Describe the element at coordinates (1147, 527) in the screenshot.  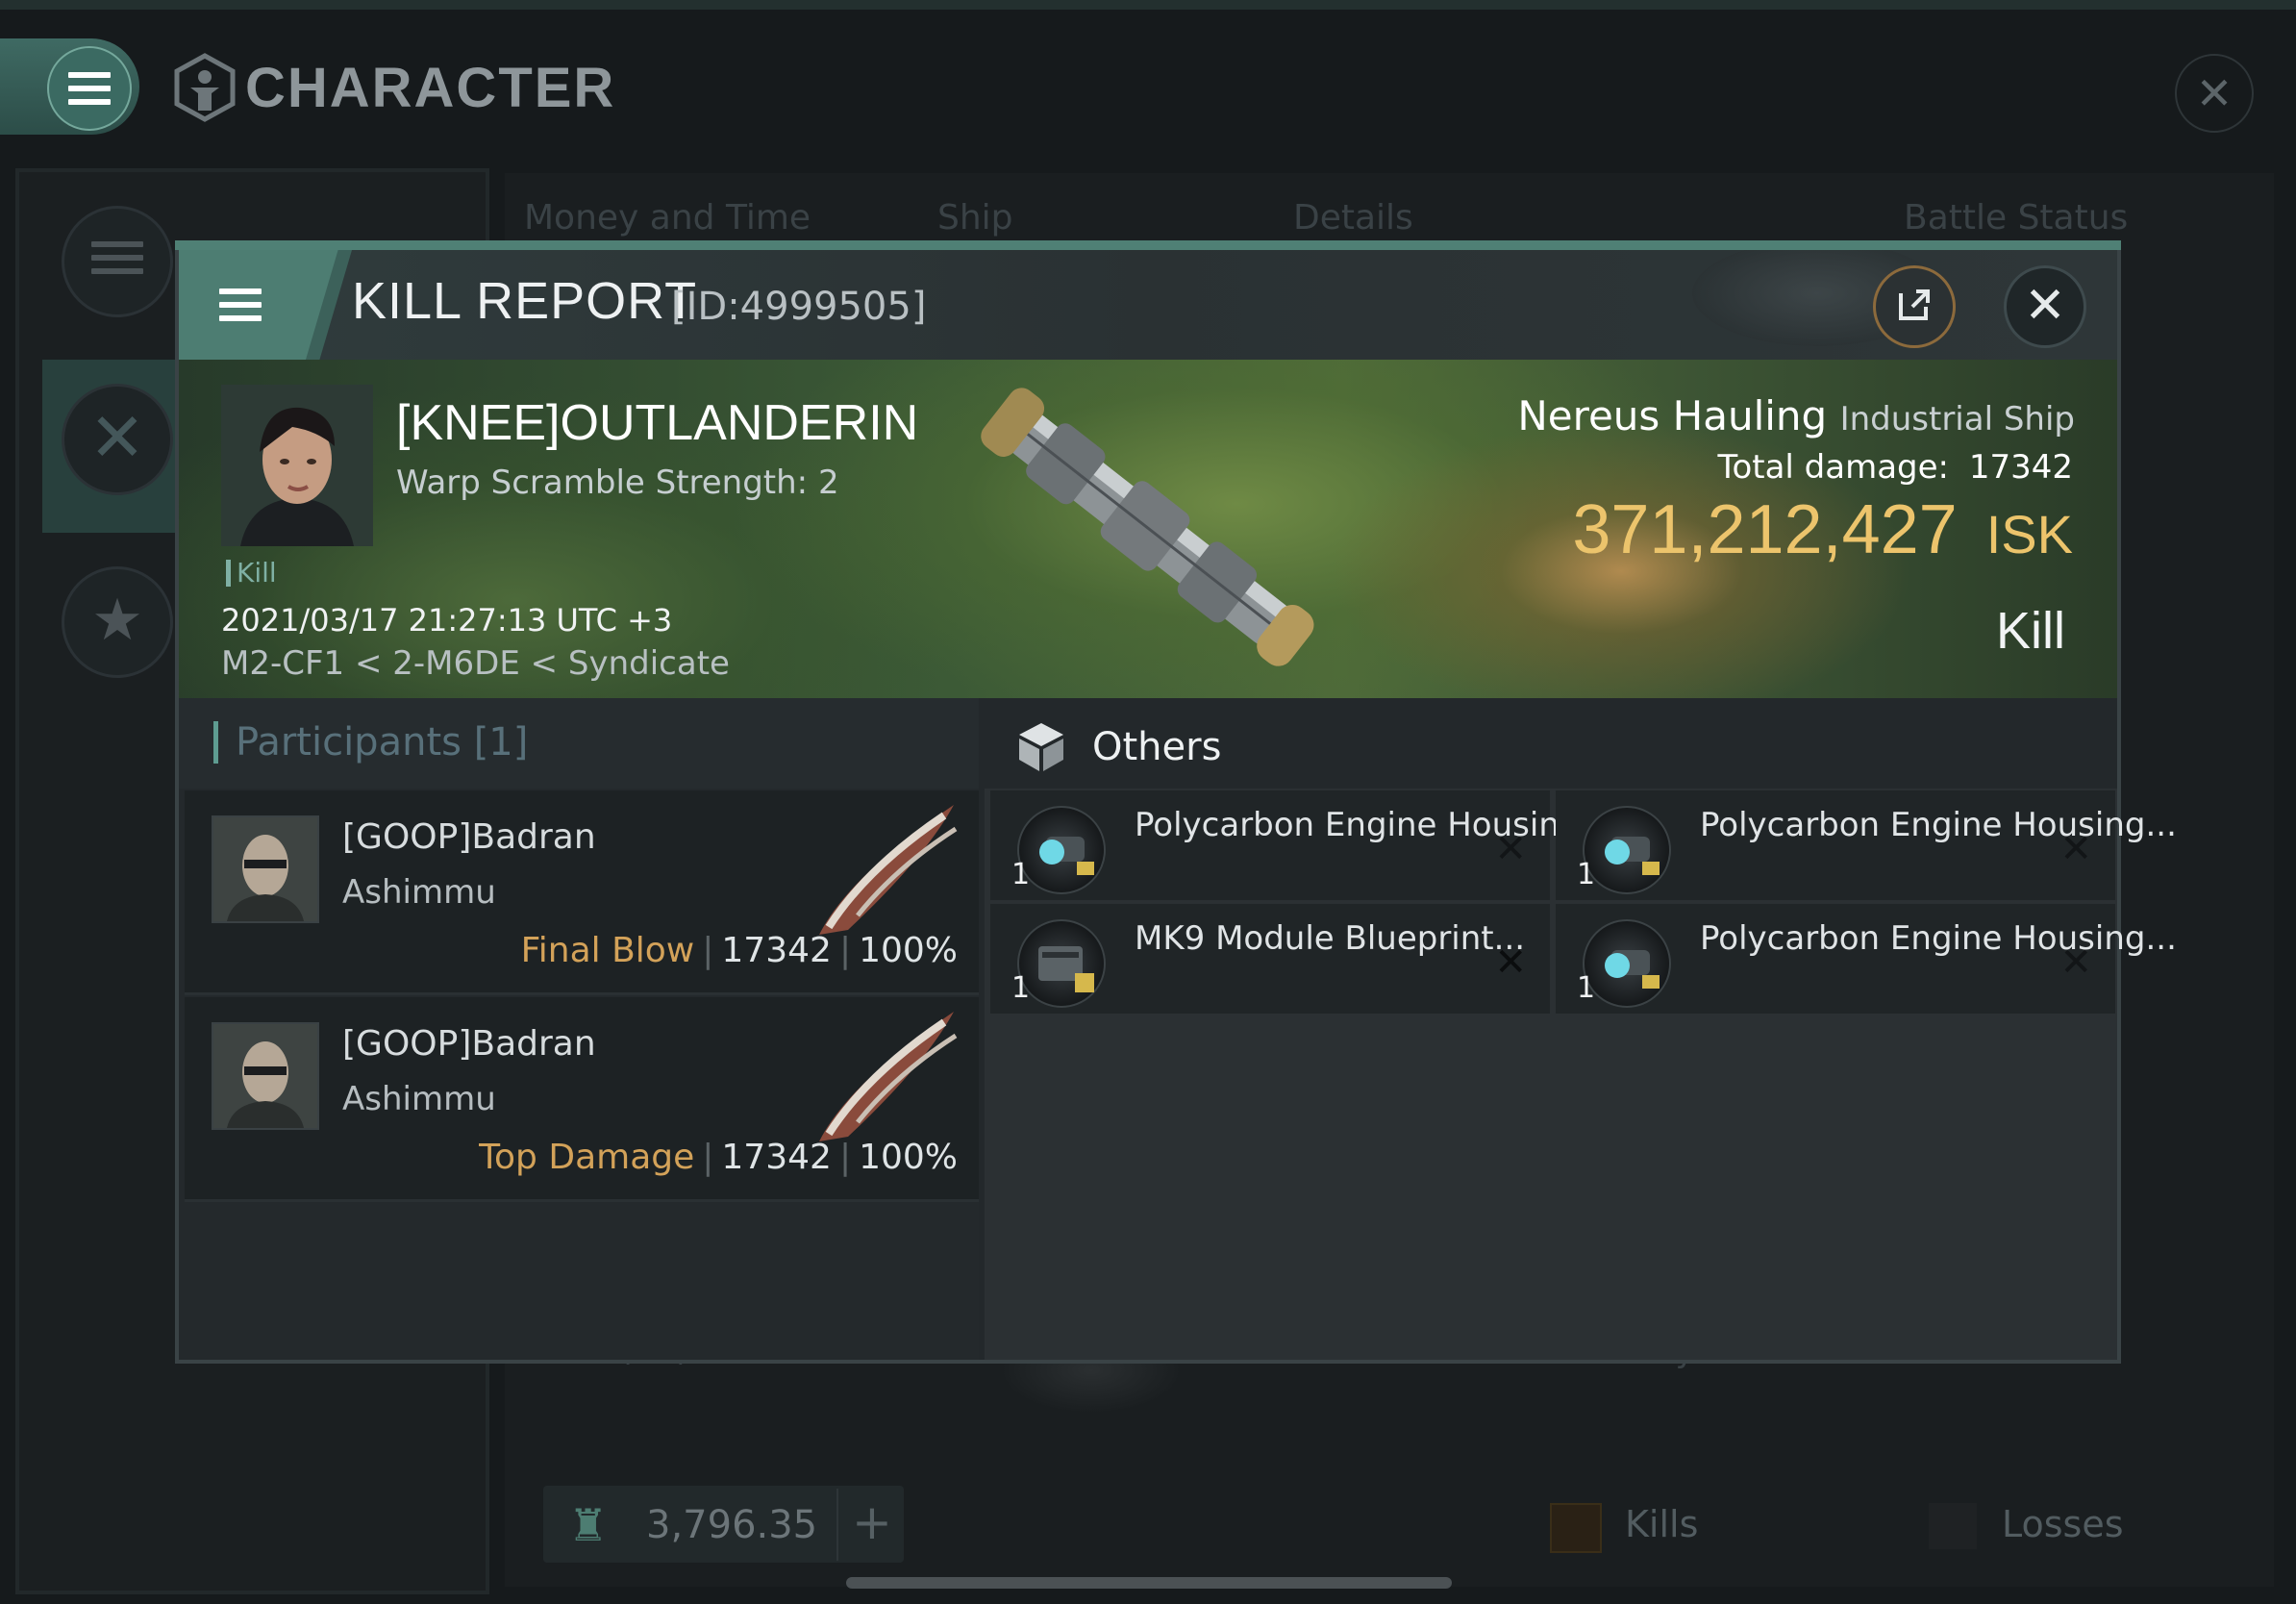
I see `victim-ship-image` at that location.